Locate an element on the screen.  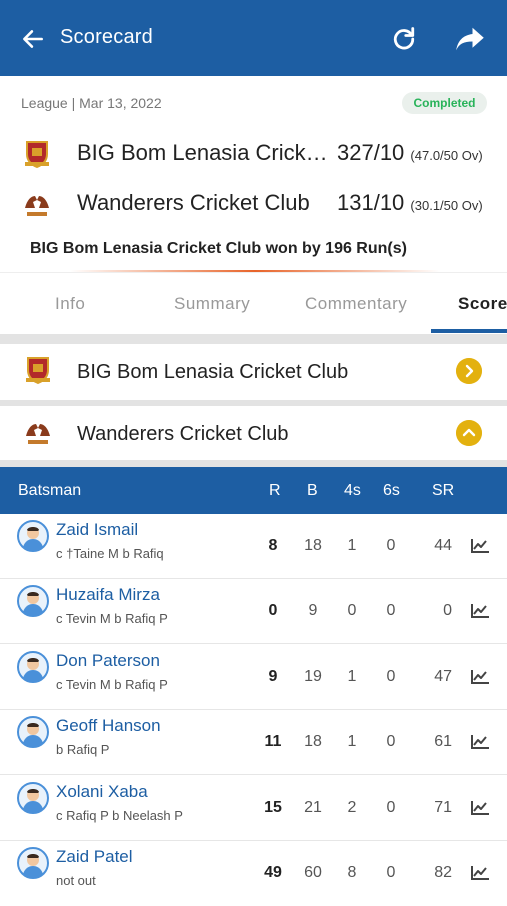
header-fours: 4s is located at coordinates (352, 490).